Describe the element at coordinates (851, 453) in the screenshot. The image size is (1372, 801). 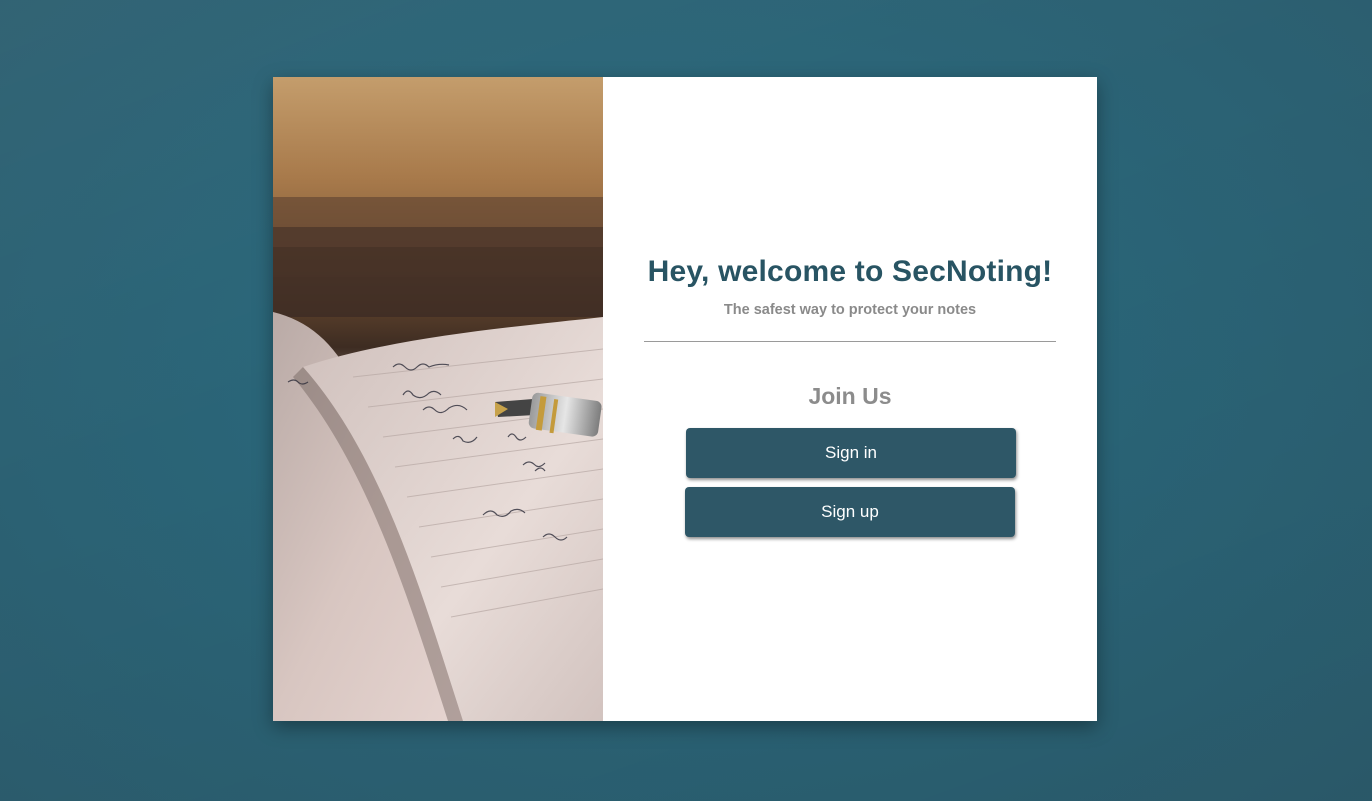
I see `sign-in-button: Sign in` at that location.